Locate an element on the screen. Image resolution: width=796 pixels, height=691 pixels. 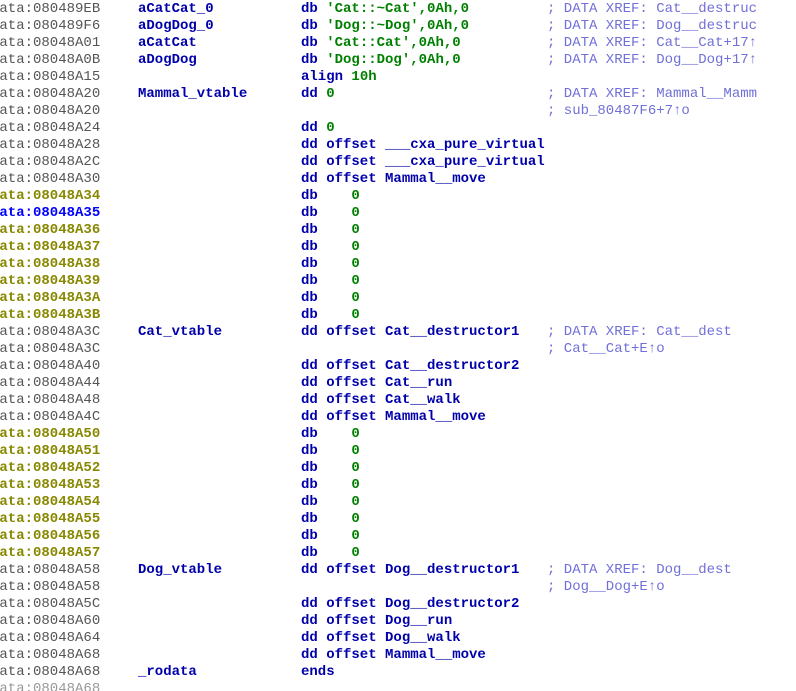
line-address: data:08048A38 is located at coordinates (50, 264).